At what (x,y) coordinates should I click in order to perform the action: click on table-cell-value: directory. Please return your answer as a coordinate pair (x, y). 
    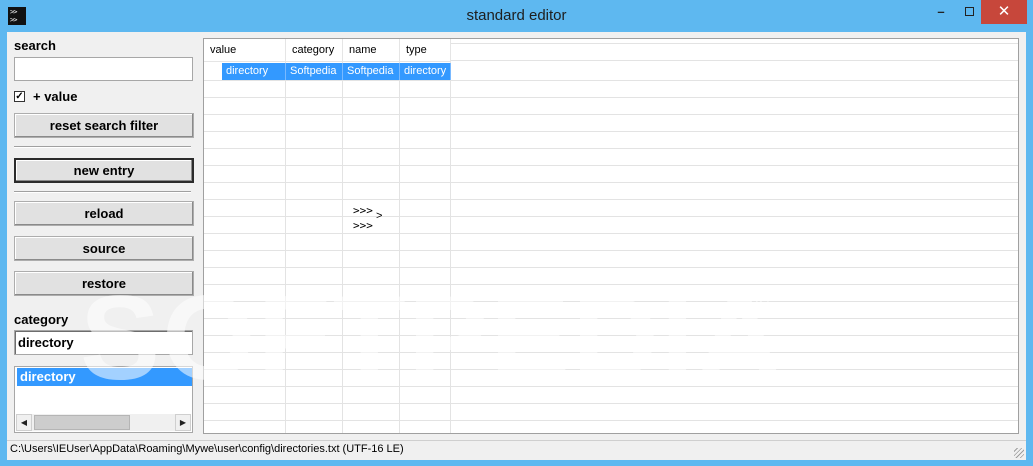
    Looking at the image, I should click on (254, 71).